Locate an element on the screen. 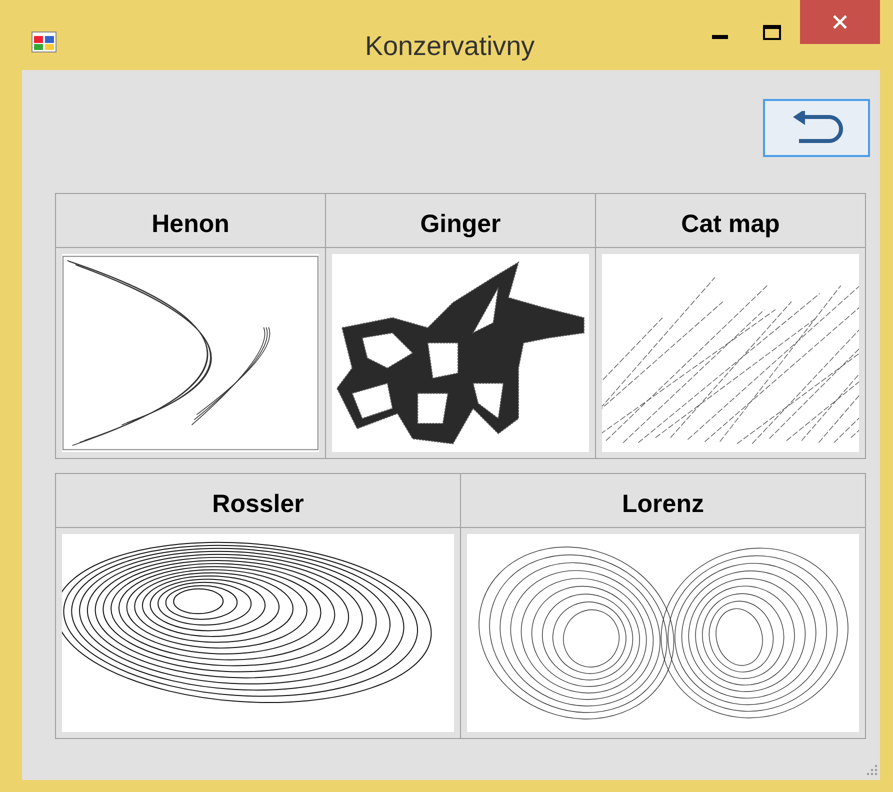 This screenshot has width=893, height=792. panel-title: Ginger is located at coordinates (460, 221).